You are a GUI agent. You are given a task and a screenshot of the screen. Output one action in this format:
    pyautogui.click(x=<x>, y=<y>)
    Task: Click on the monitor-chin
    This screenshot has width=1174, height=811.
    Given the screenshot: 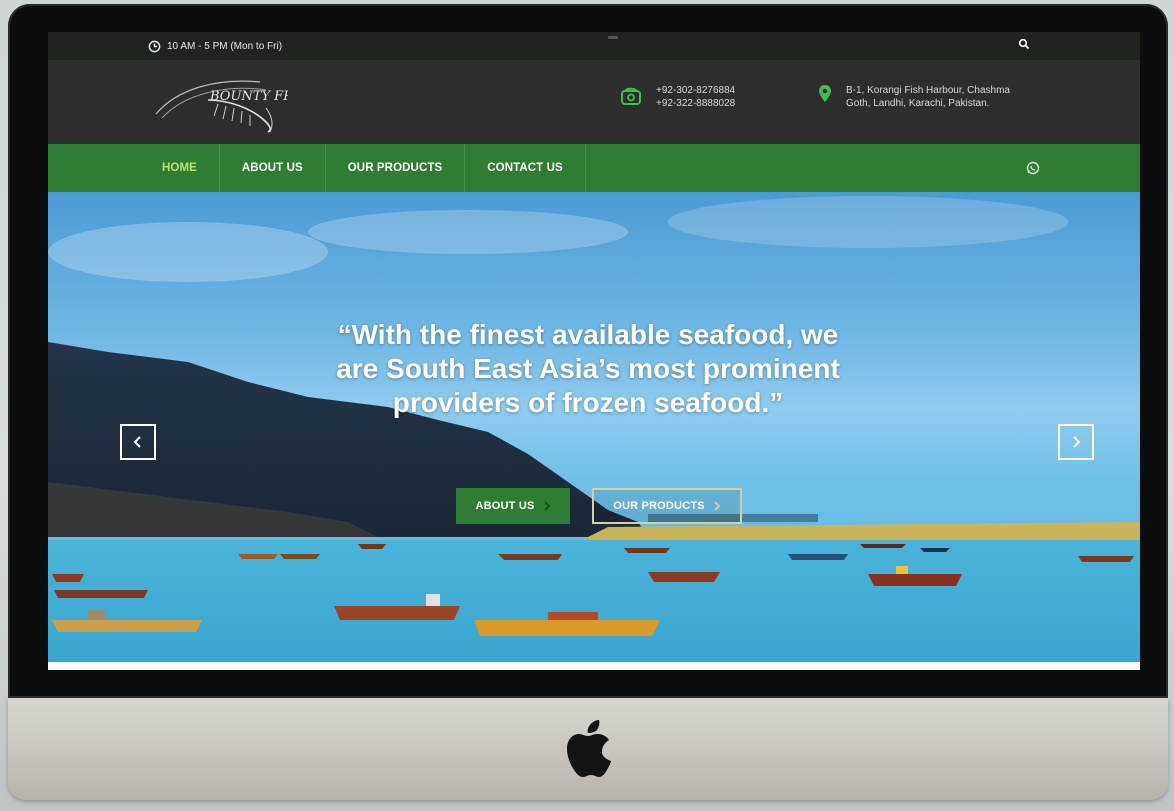 What is the action you would take?
    pyautogui.click(x=588, y=749)
    